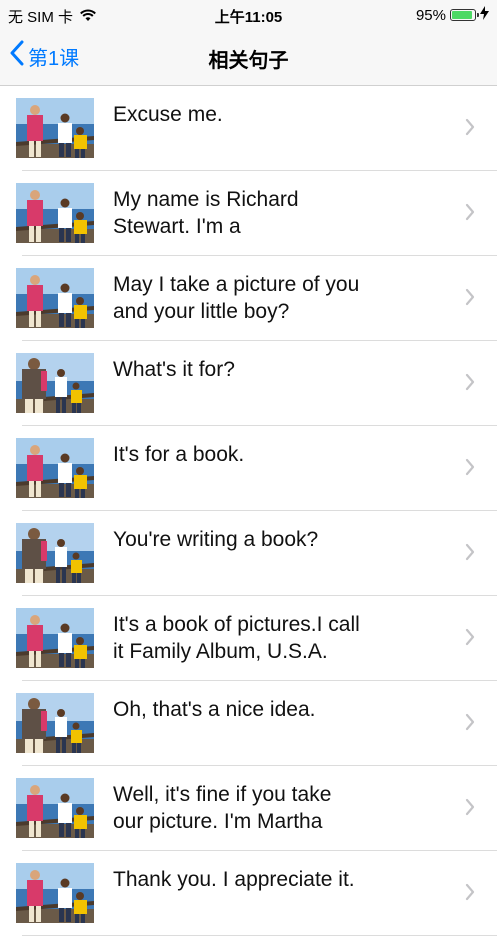 This screenshot has width=497, height=936. I want to click on battery-fill, so click(462, 15).